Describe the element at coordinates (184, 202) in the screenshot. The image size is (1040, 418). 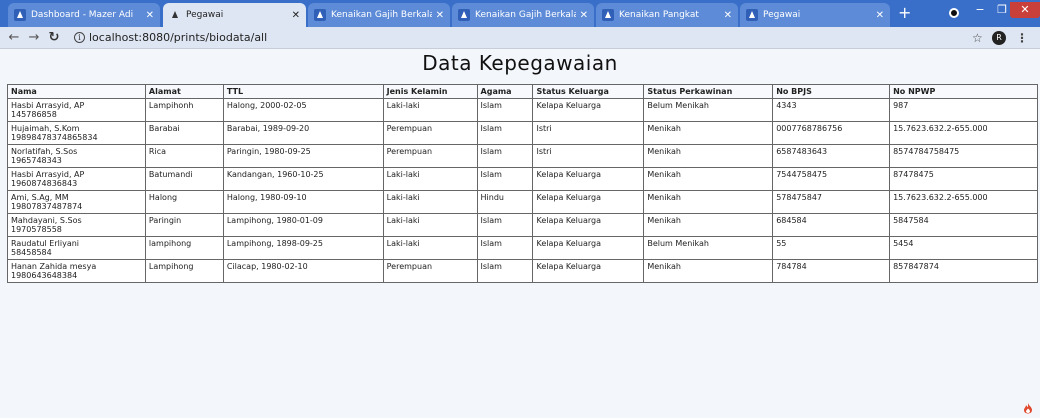
I see `alamat-cell: Halong` at that location.